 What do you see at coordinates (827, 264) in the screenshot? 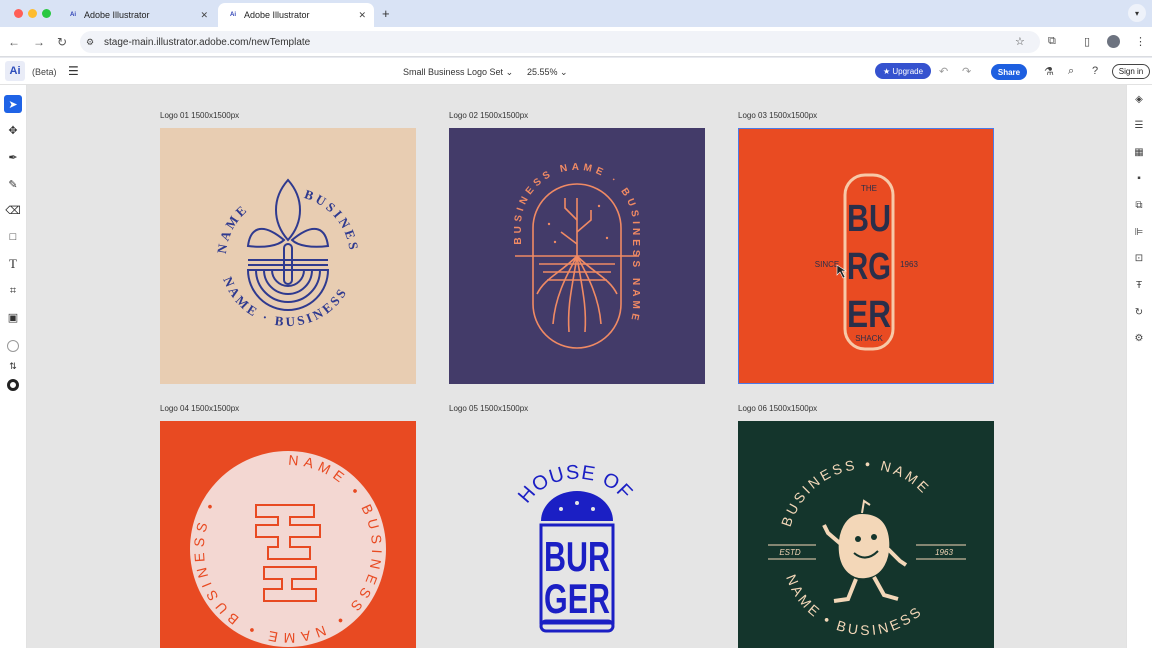
I see `logo-03-since-text: SINCE` at bounding box center [827, 264].